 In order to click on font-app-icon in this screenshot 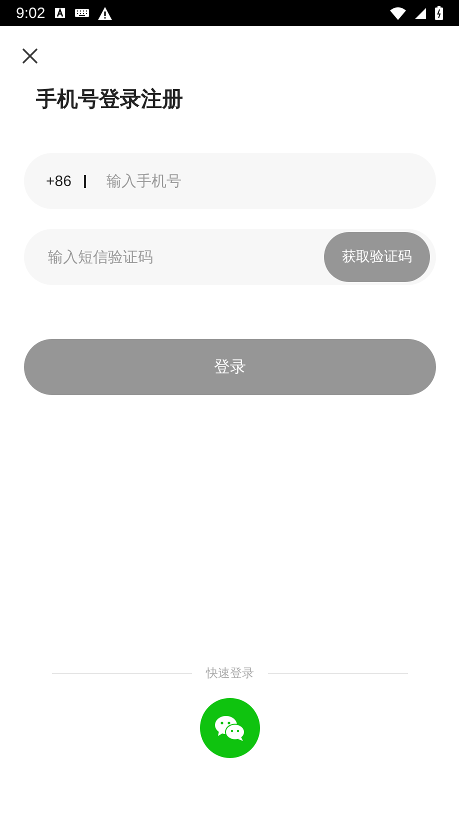, I will do `click(60, 13)`.